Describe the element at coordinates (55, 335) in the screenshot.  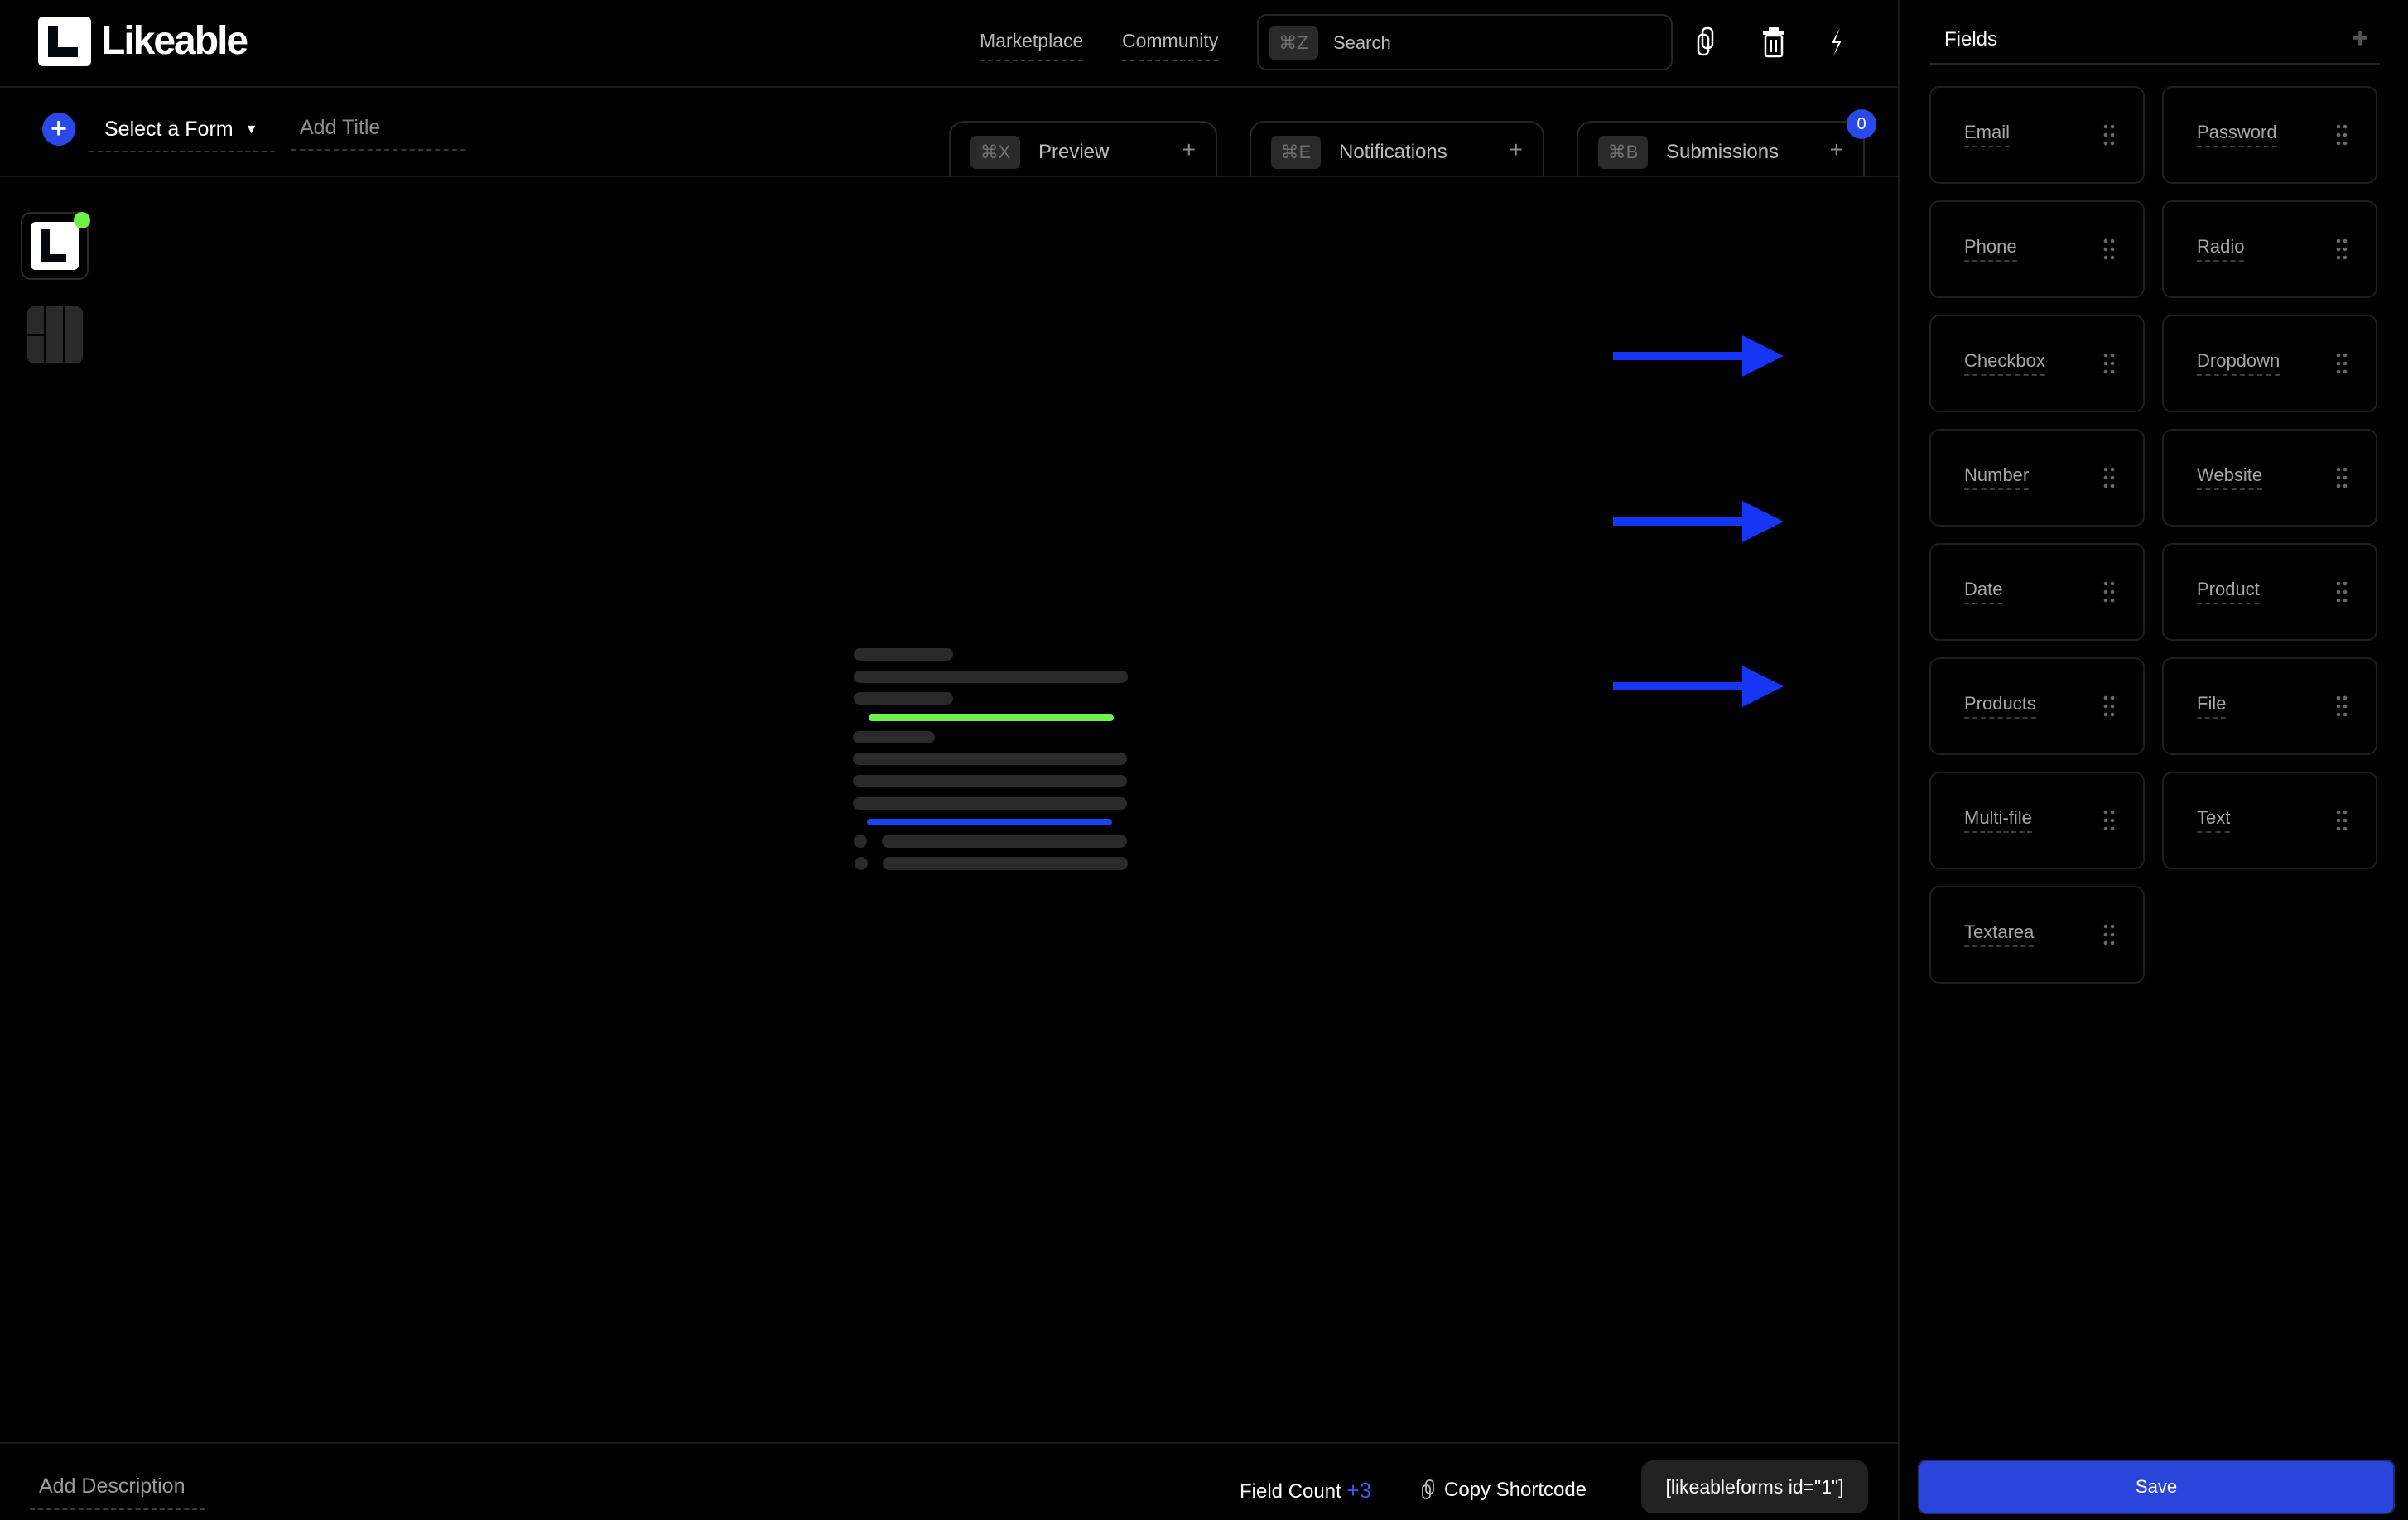
I see `layout-icon` at that location.